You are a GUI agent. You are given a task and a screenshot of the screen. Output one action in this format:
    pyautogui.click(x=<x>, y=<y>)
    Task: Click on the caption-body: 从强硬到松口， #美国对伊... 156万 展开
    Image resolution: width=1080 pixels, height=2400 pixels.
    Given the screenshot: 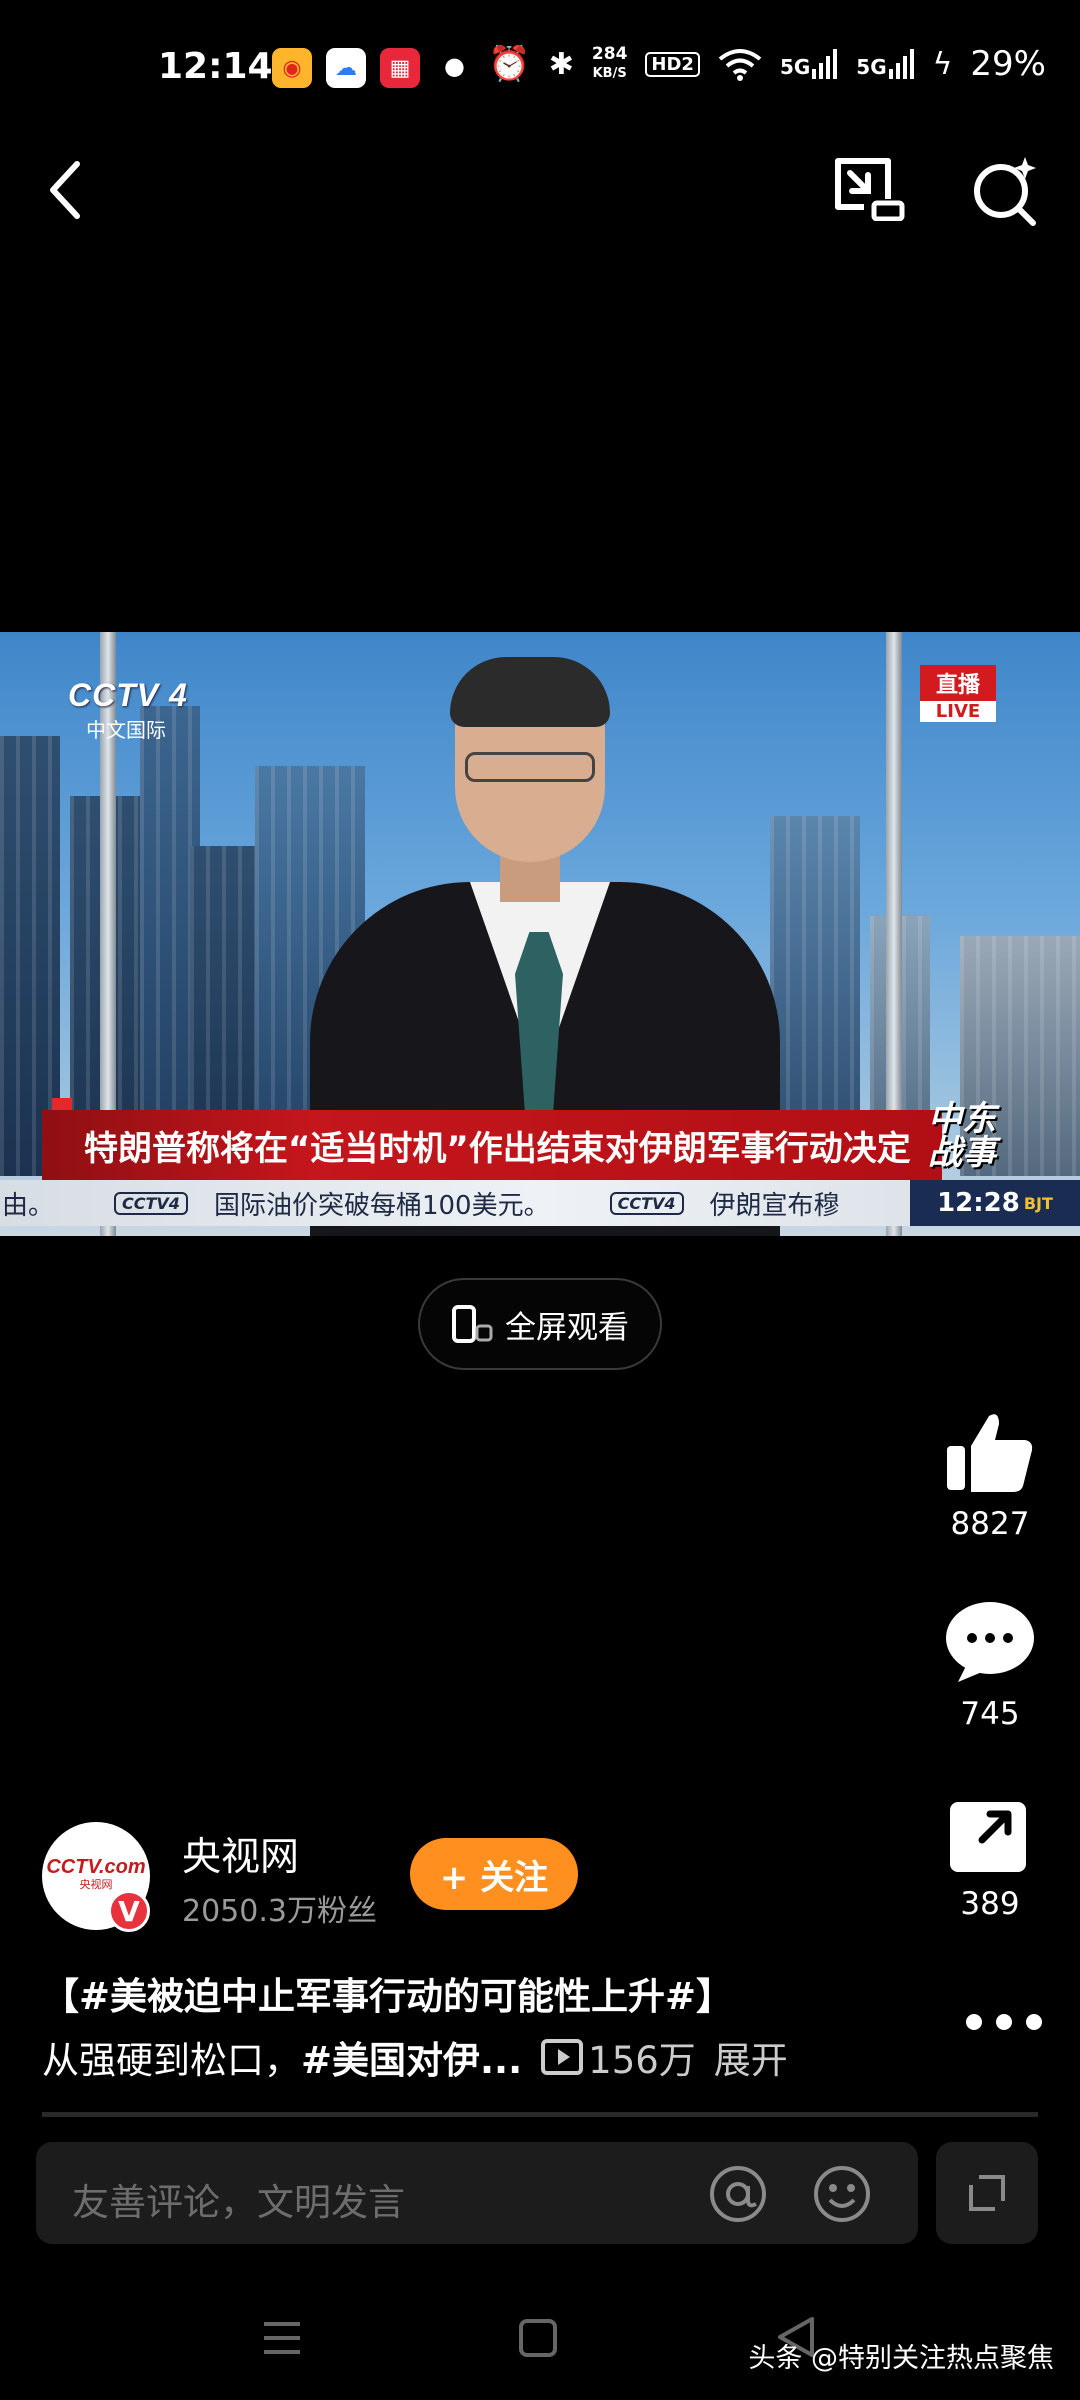 What is the action you would take?
    pyautogui.click(x=415, y=2057)
    